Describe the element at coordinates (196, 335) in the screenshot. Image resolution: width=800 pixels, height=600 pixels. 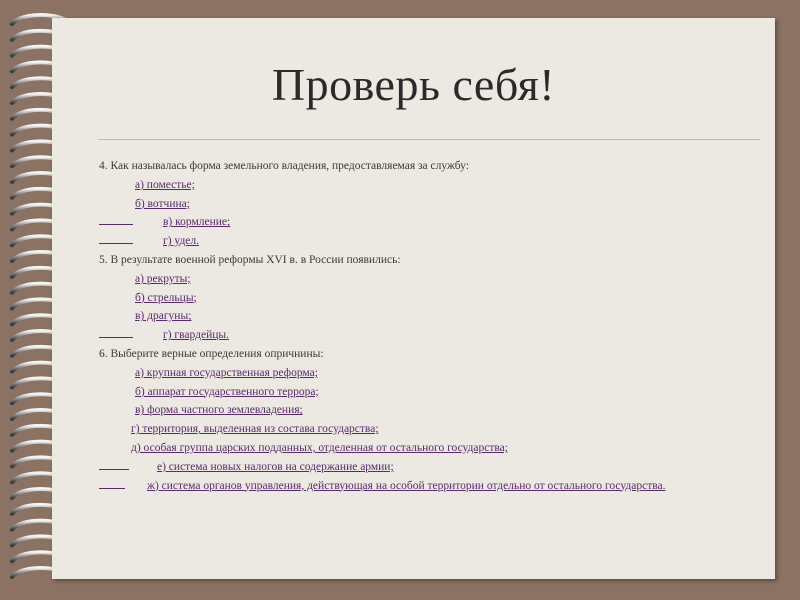
I see `answer-5d-link: г) гвардейцы.` at that location.